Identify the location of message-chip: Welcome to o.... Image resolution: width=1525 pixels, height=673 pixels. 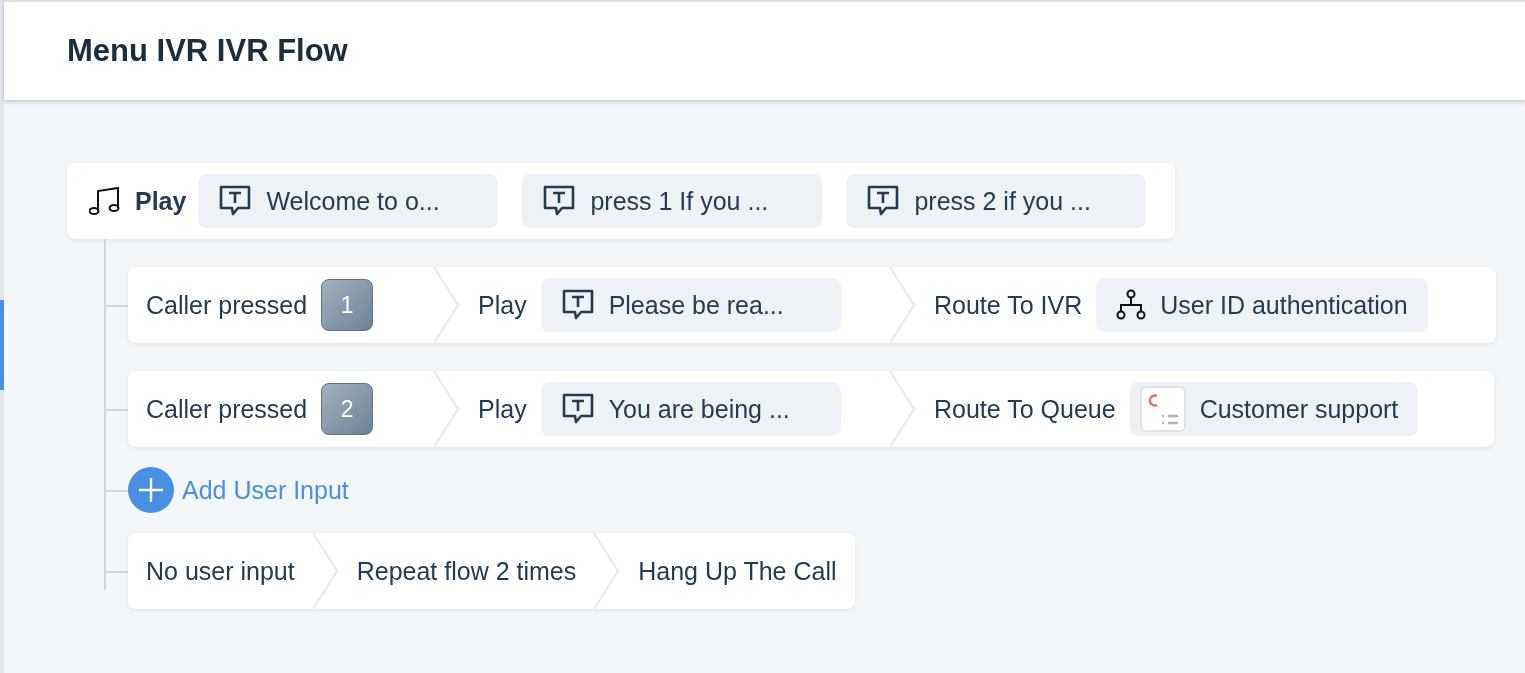
(348, 201).